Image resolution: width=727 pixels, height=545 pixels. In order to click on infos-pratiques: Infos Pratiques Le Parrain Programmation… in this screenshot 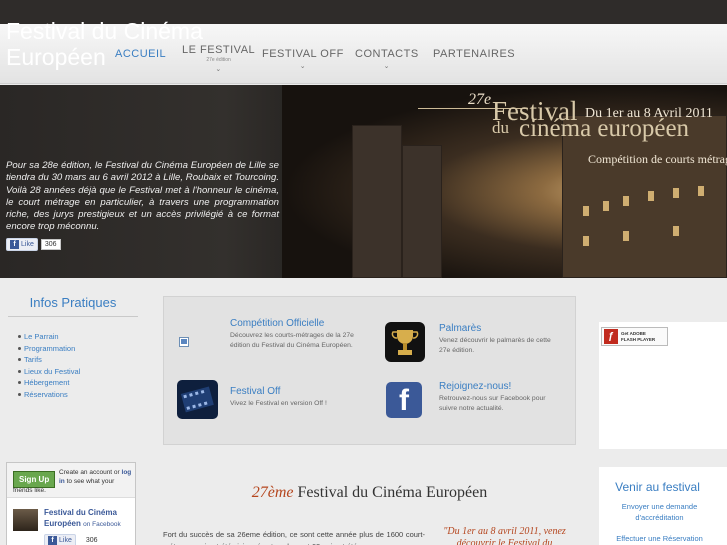, I will do `click(73, 347)`.